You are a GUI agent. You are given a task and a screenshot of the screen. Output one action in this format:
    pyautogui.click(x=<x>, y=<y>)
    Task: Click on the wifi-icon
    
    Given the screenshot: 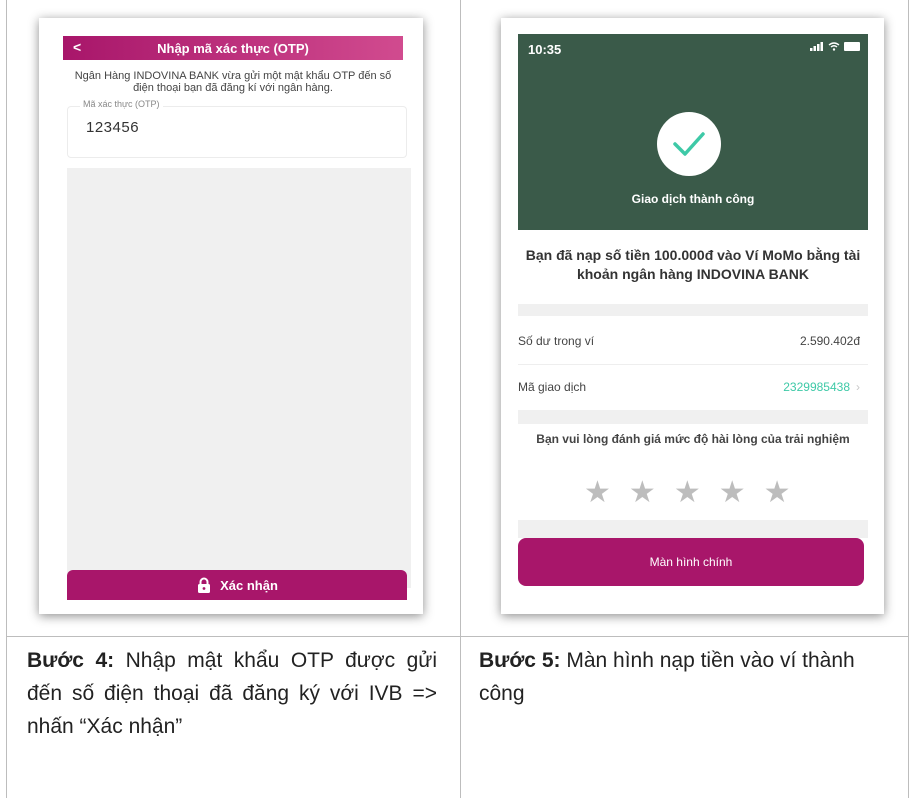 What is the action you would take?
    pyautogui.click(x=834, y=46)
    